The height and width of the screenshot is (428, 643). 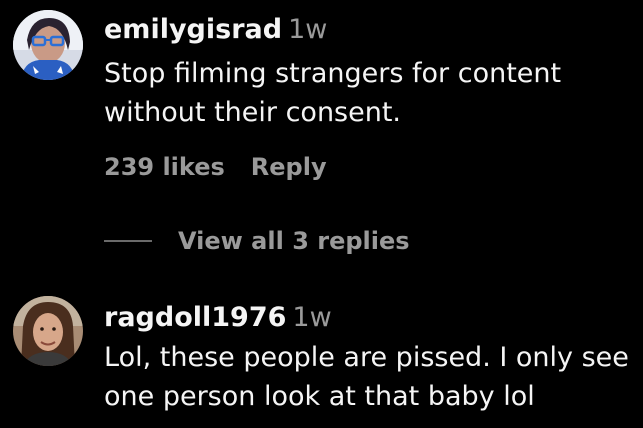 I want to click on comment-header: ragdoll1976 1w, so click(x=218, y=318).